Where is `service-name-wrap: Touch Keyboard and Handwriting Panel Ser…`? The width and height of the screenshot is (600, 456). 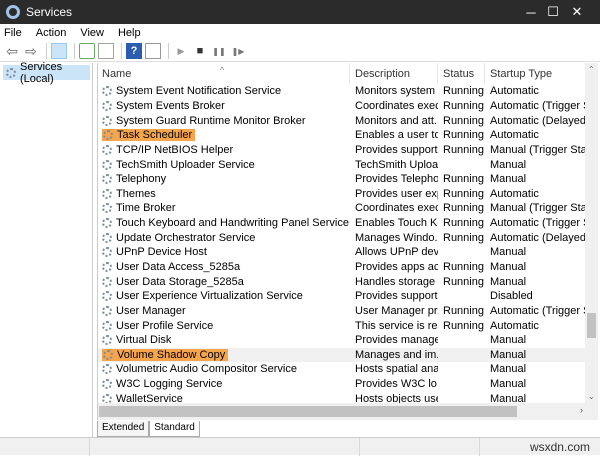 service-name-wrap: Touch Keyboard and Handwriting Panel Ser… is located at coordinates (225, 223).